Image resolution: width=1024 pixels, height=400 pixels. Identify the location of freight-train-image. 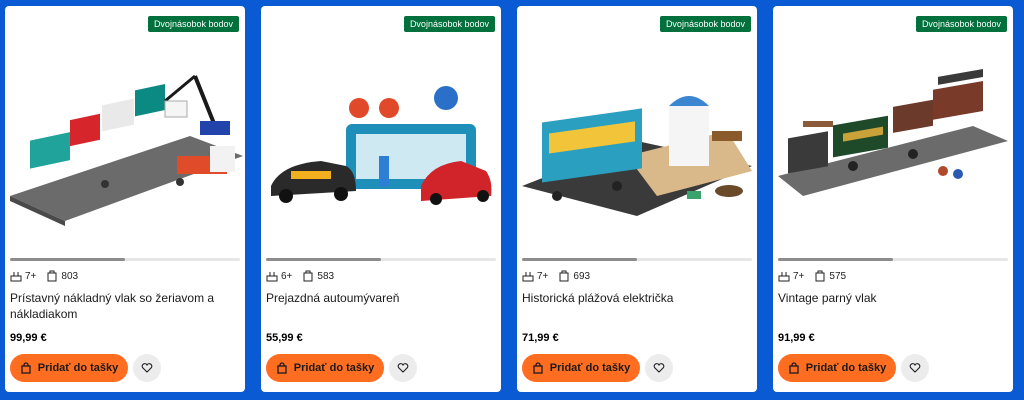
(125, 146).